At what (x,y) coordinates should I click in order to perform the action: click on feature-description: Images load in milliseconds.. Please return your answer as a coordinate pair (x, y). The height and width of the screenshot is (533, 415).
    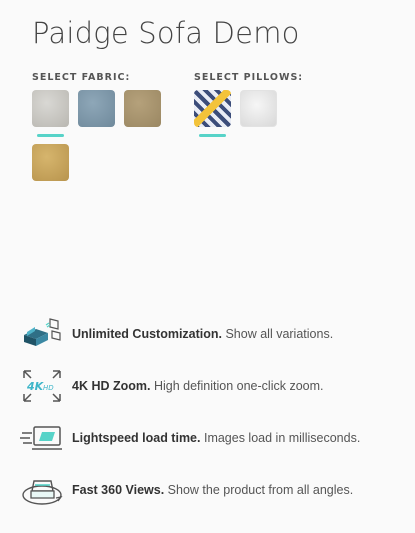
    Looking at the image, I should click on (280, 438).